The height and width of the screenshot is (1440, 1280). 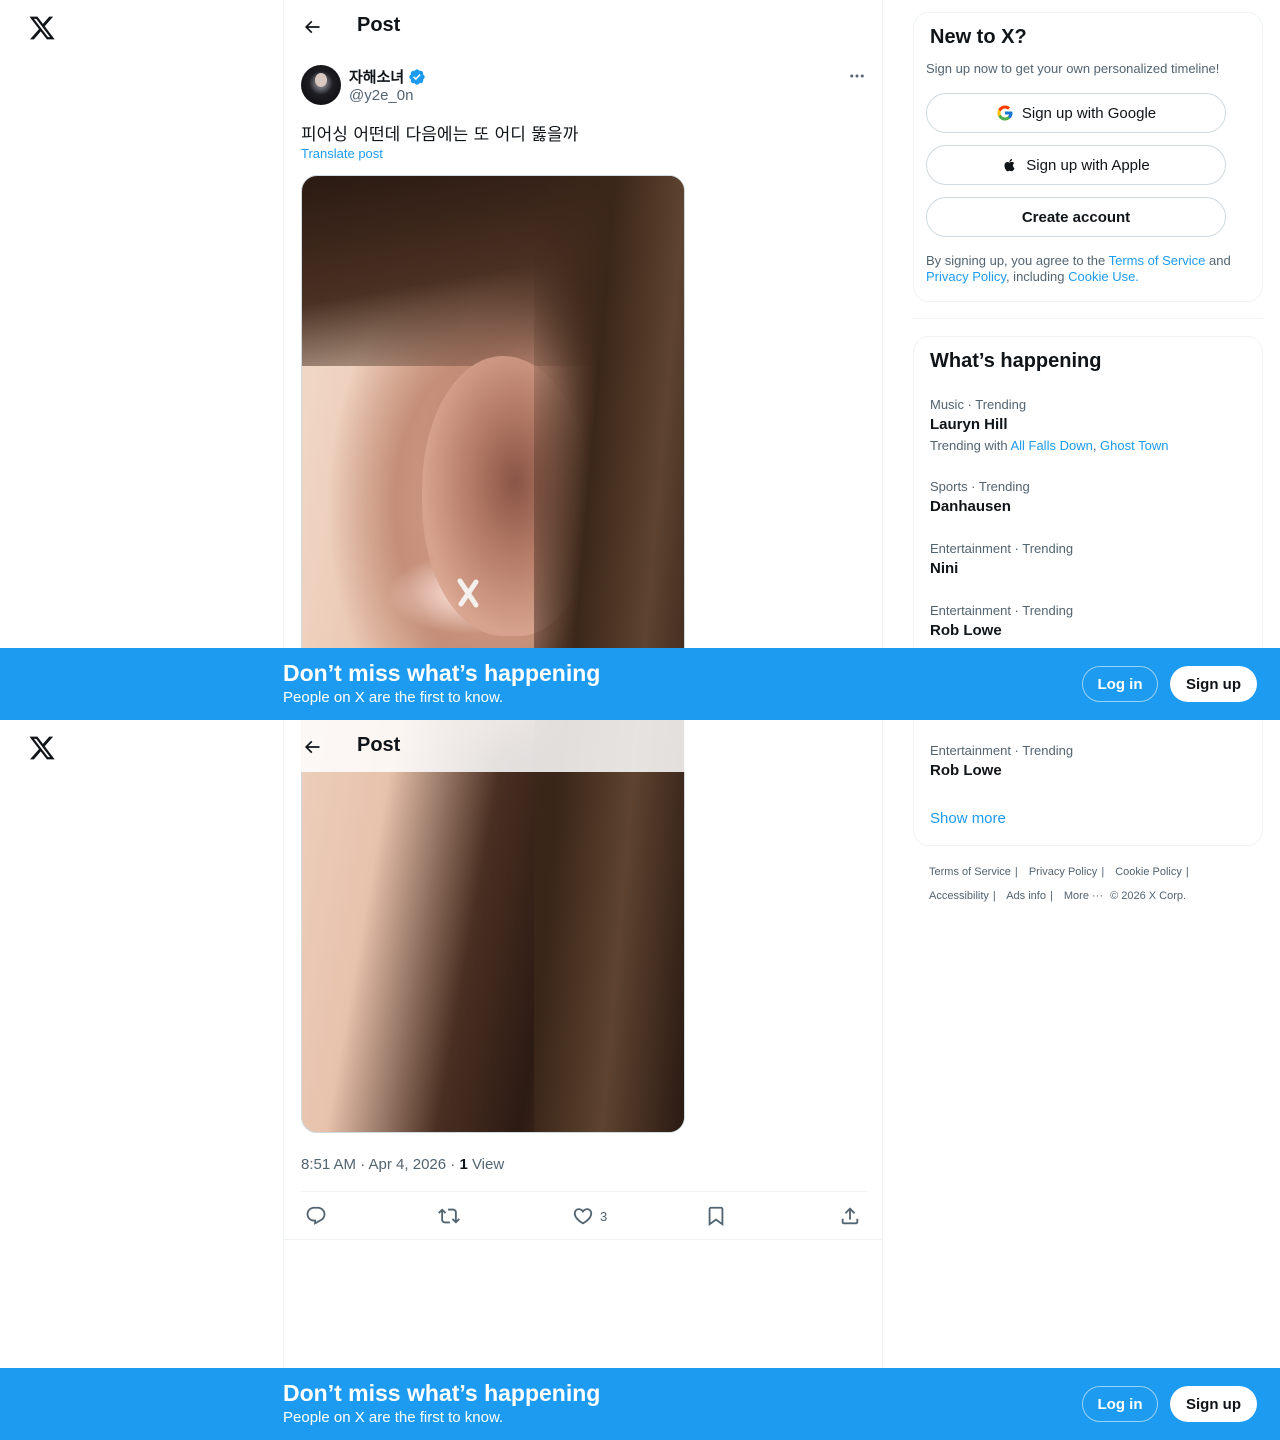 What do you see at coordinates (463, 1164) in the screenshot?
I see `view-count: 1` at bounding box center [463, 1164].